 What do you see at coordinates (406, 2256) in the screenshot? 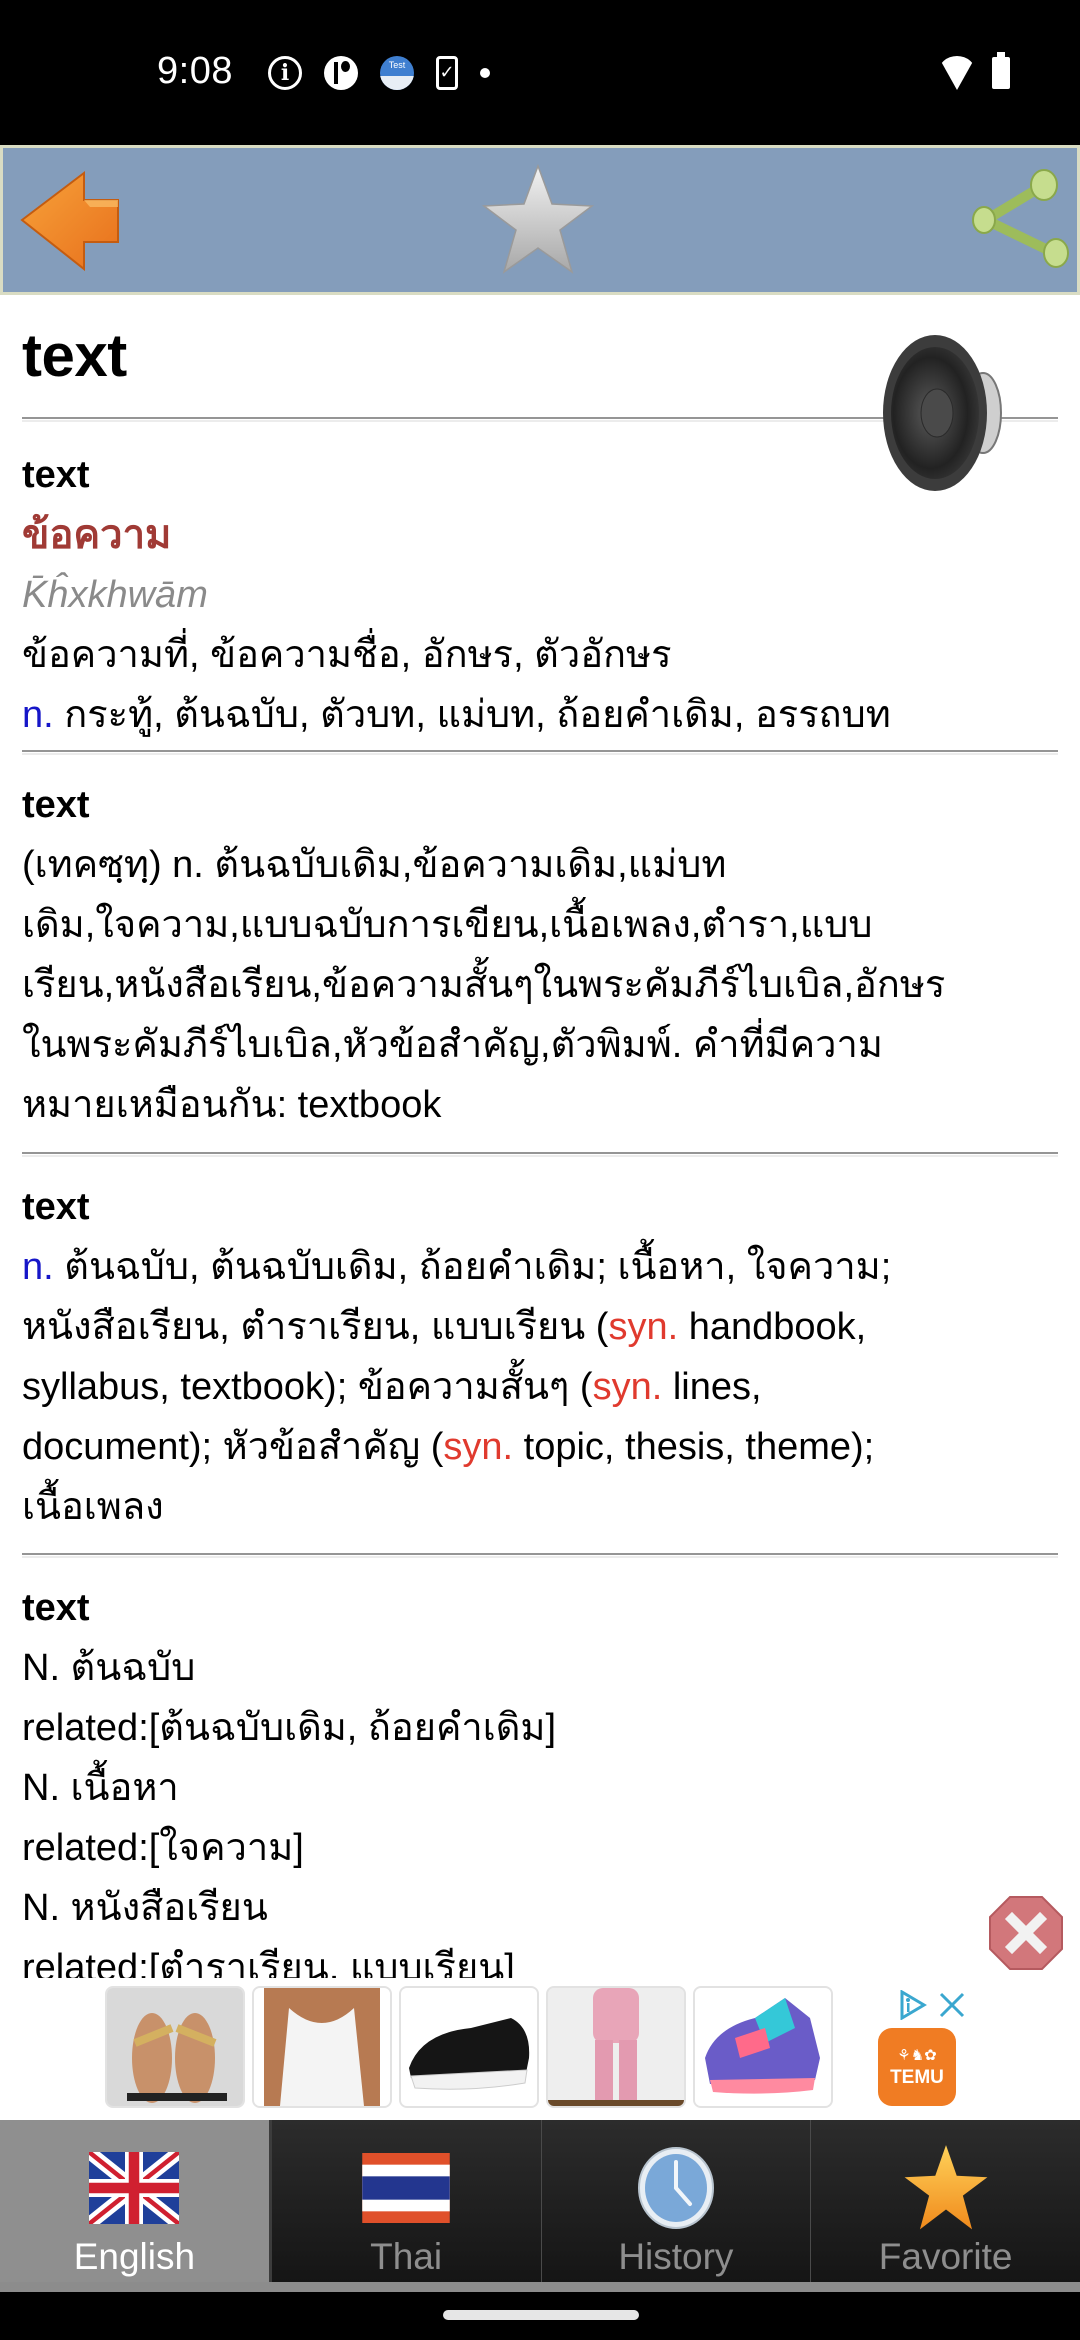
I see `tab-label: Thai` at bounding box center [406, 2256].